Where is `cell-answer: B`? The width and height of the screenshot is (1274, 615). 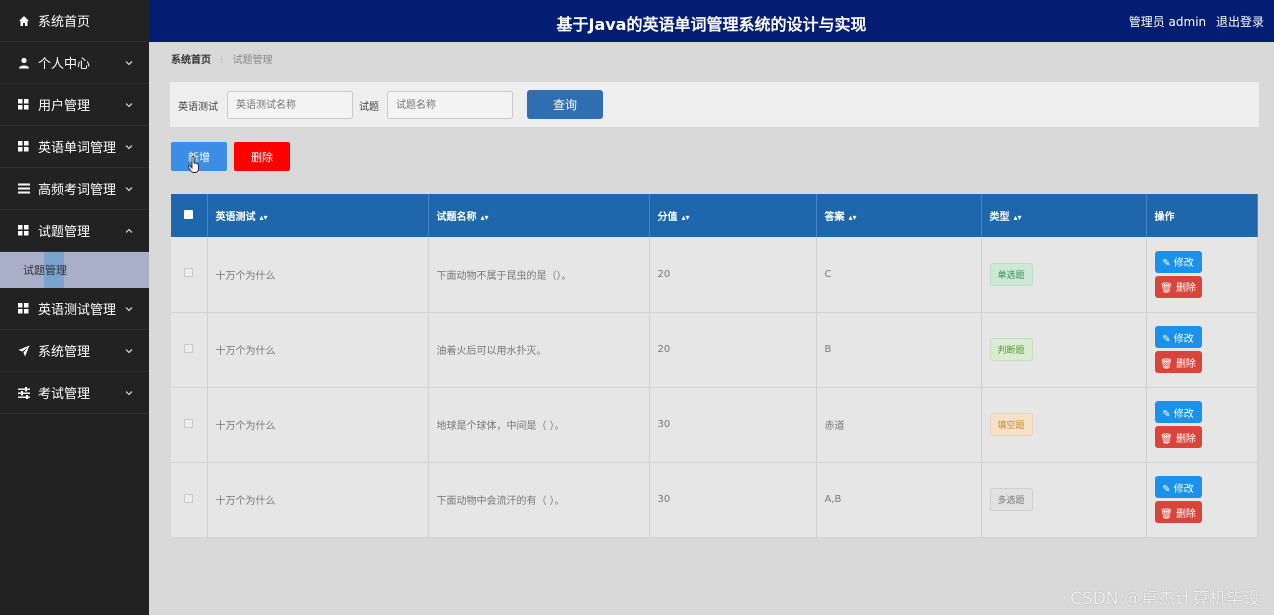
cell-answer: B is located at coordinates (899, 350).